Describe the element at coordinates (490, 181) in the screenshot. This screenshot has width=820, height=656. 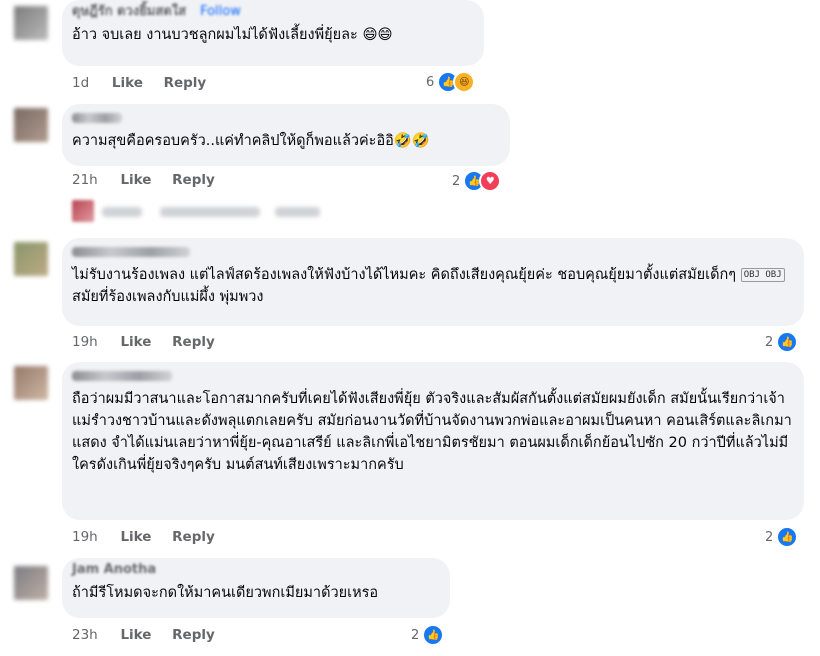
I see `heart-icon: ♥` at that location.